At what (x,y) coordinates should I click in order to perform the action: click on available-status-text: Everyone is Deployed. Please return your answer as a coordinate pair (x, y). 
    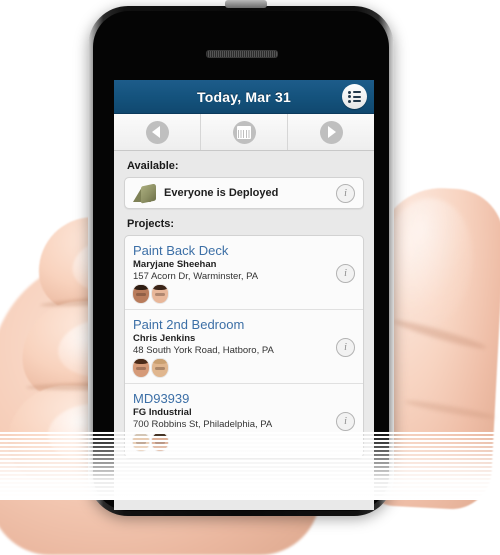
    Looking at the image, I should click on (221, 193).